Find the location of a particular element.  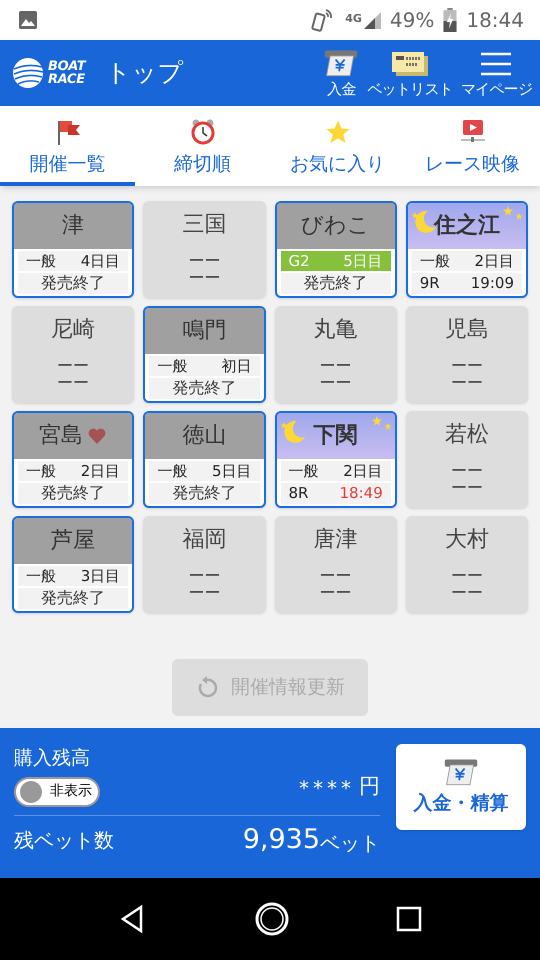

image-icon is located at coordinates (28, 20).